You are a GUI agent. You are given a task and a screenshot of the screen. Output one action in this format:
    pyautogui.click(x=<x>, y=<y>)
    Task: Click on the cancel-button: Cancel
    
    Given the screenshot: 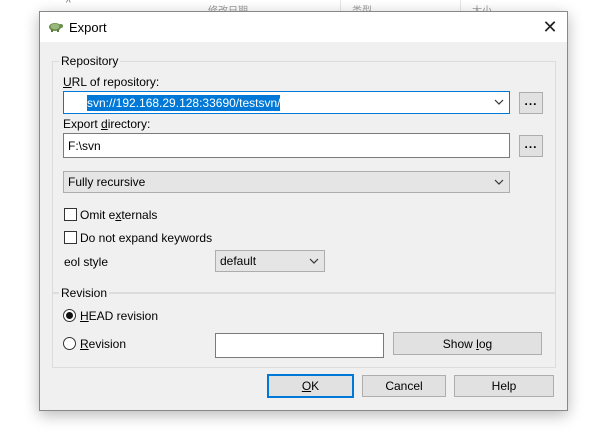 What is the action you would take?
    pyautogui.click(x=404, y=386)
    